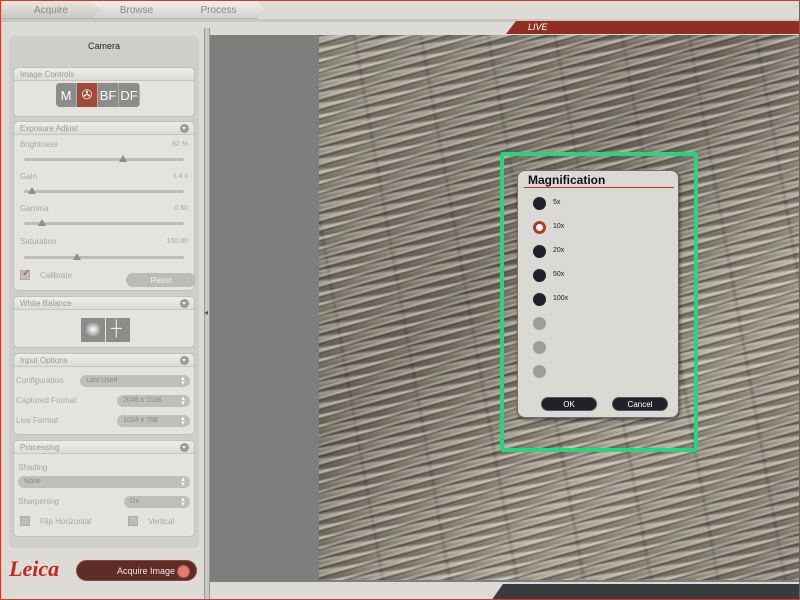  What do you see at coordinates (123, 158) in the screenshot?
I see `brightness-slider-thumb` at bounding box center [123, 158].